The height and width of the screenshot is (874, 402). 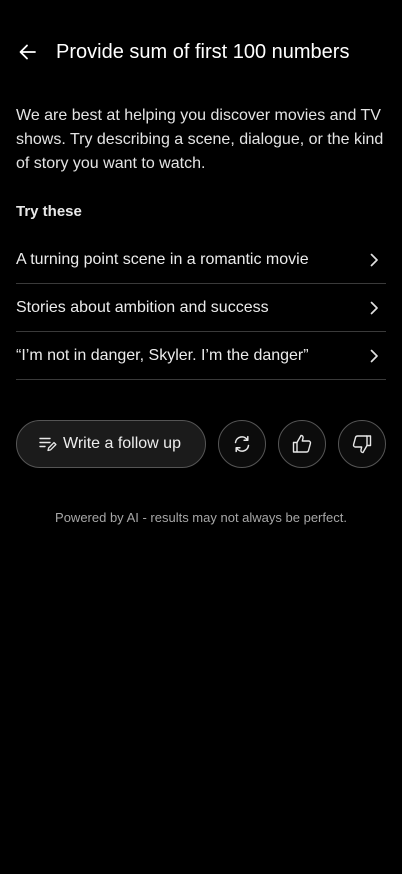 What do you see at coordinates (49, 211) in the screenshot?
I see `suggestions-heading: Try these` at bounding box center [49, 211].